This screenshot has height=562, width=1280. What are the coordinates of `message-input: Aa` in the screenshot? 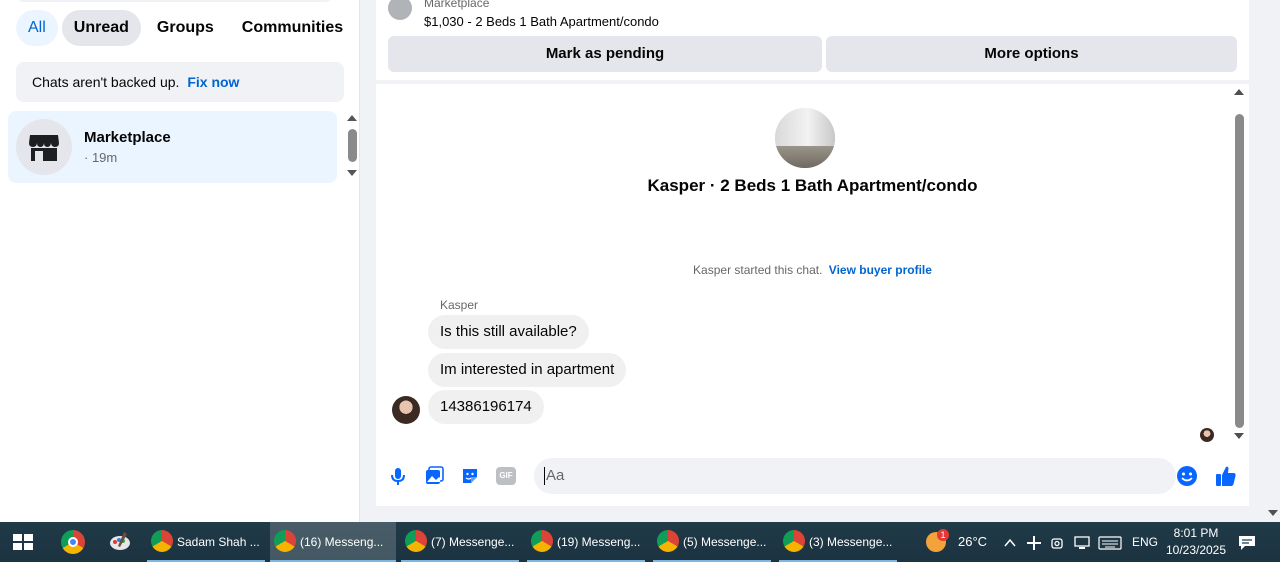 It's located at (855, 476).